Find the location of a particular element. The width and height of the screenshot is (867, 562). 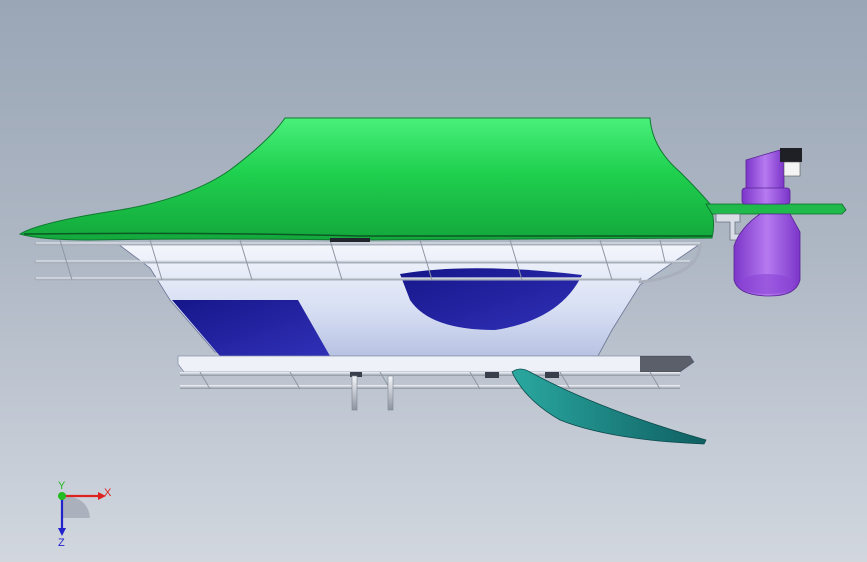

z-axis-label: Z is located at coordinates (61, 542).